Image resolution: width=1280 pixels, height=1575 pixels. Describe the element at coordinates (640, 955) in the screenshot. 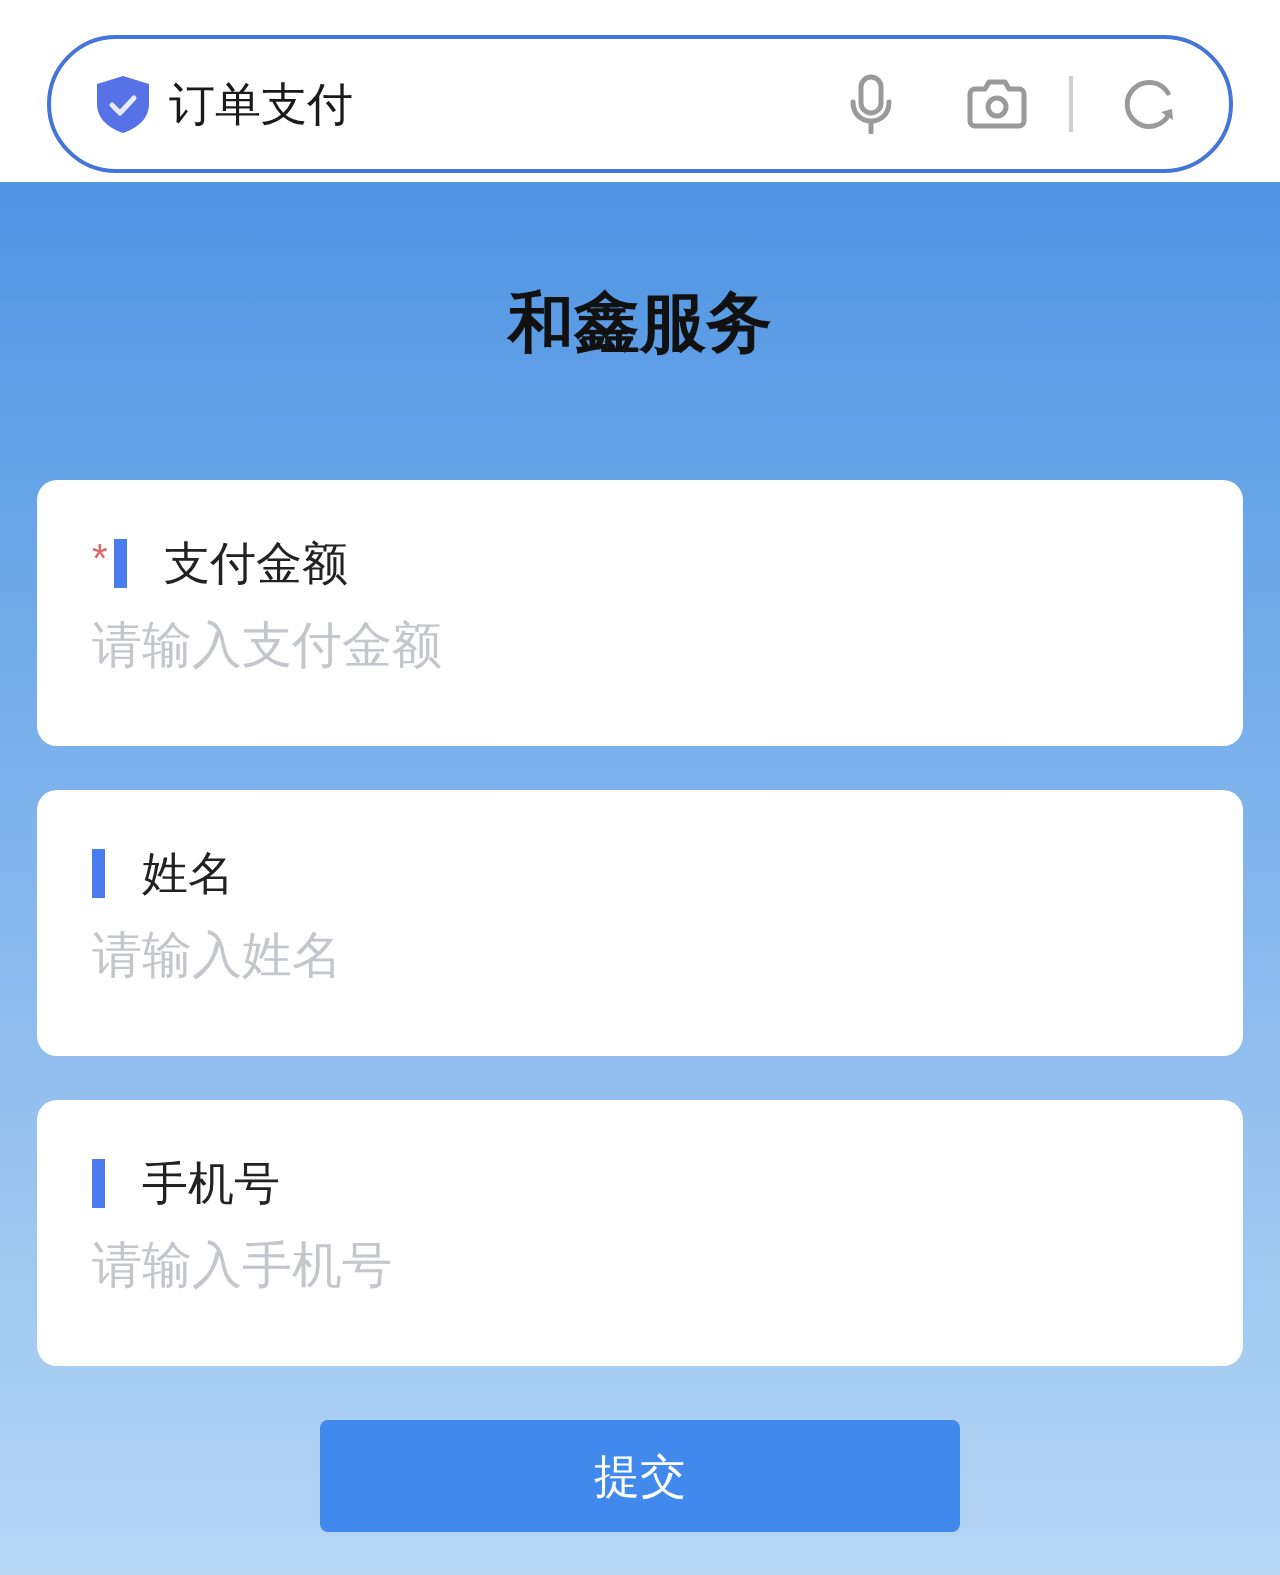

I see `input-field: 请输入姓名` at that location.